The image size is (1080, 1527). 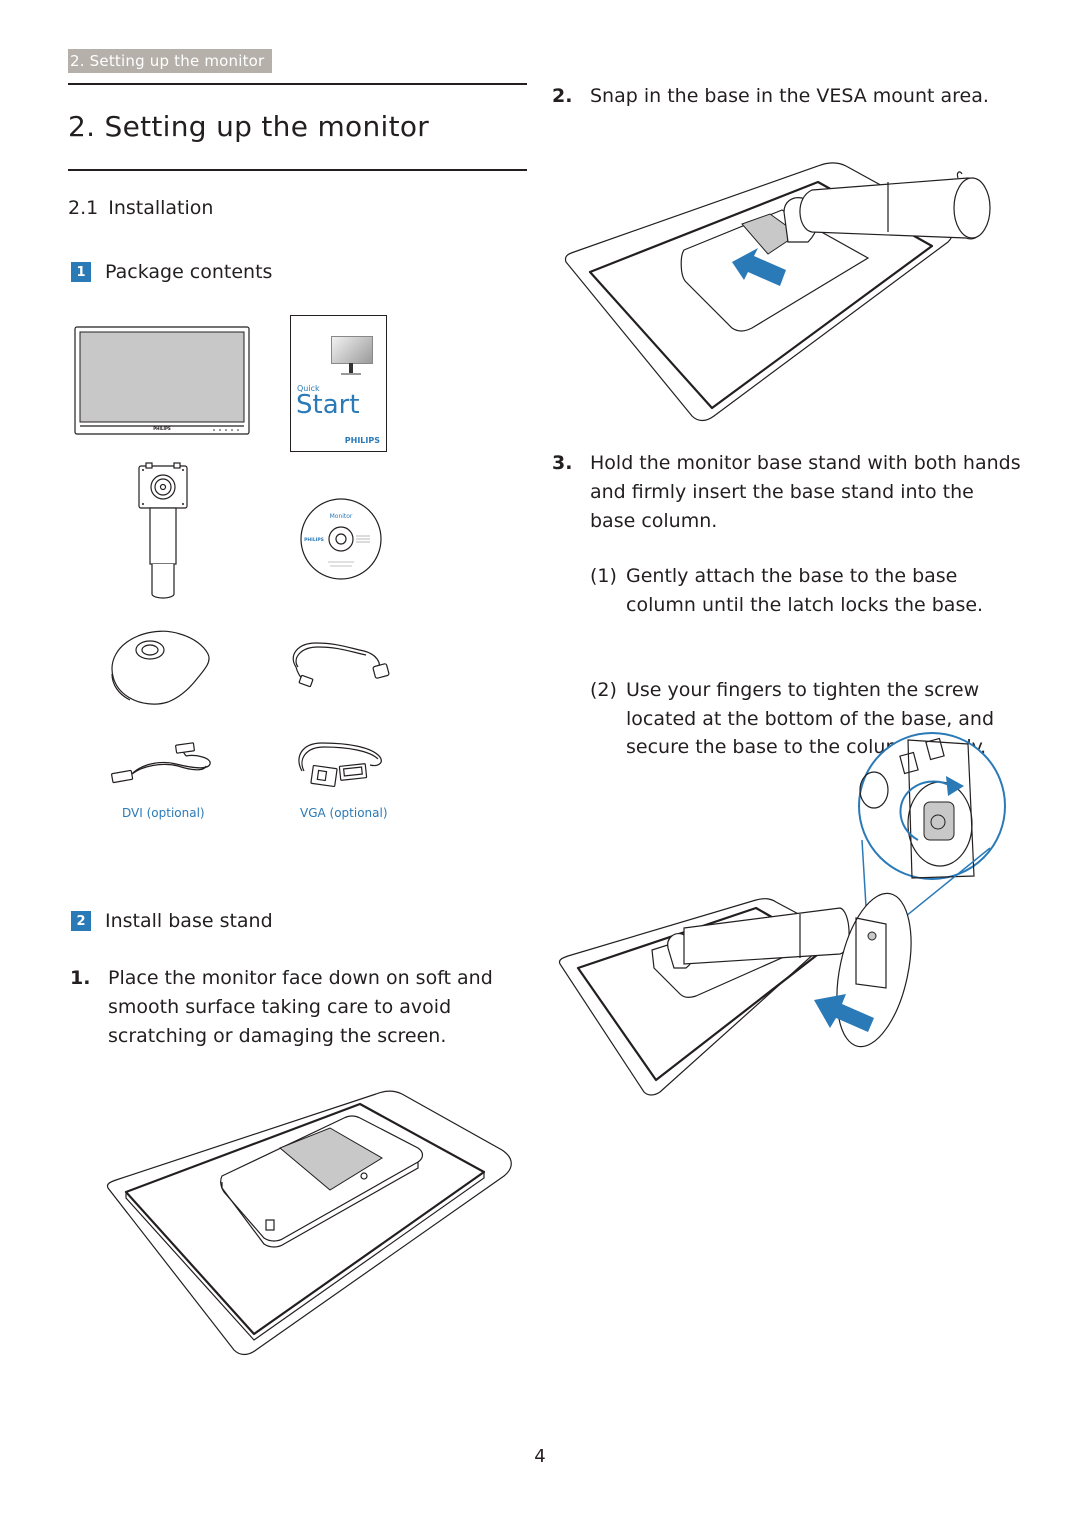 I want to click on monitor-front-illustration: PHILIPS, so click(x=162, y=380).